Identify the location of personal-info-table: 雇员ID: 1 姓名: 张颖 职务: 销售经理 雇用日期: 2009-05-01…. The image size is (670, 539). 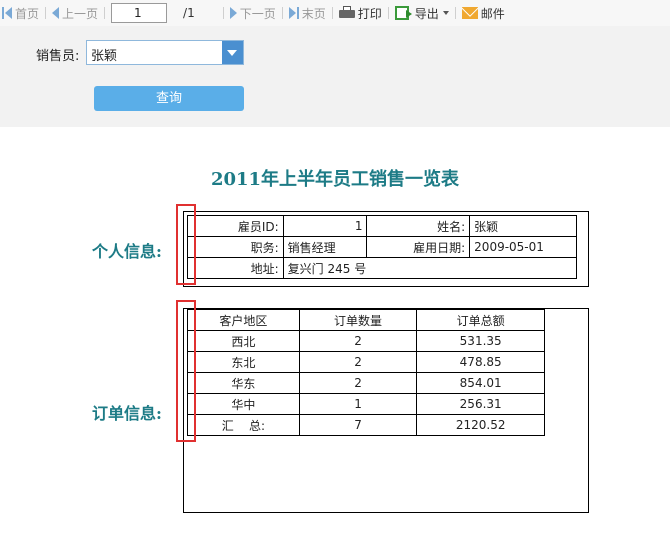
(382, 247).